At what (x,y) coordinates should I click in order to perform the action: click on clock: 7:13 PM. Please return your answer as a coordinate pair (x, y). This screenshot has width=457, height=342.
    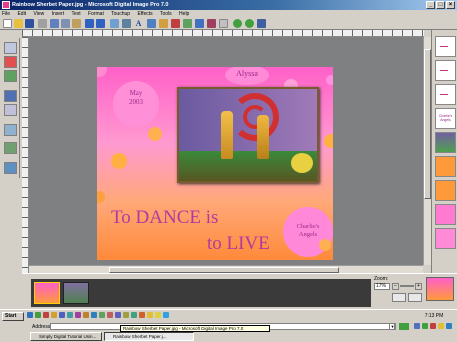
    Looking at the image, I should click on (434, 316).